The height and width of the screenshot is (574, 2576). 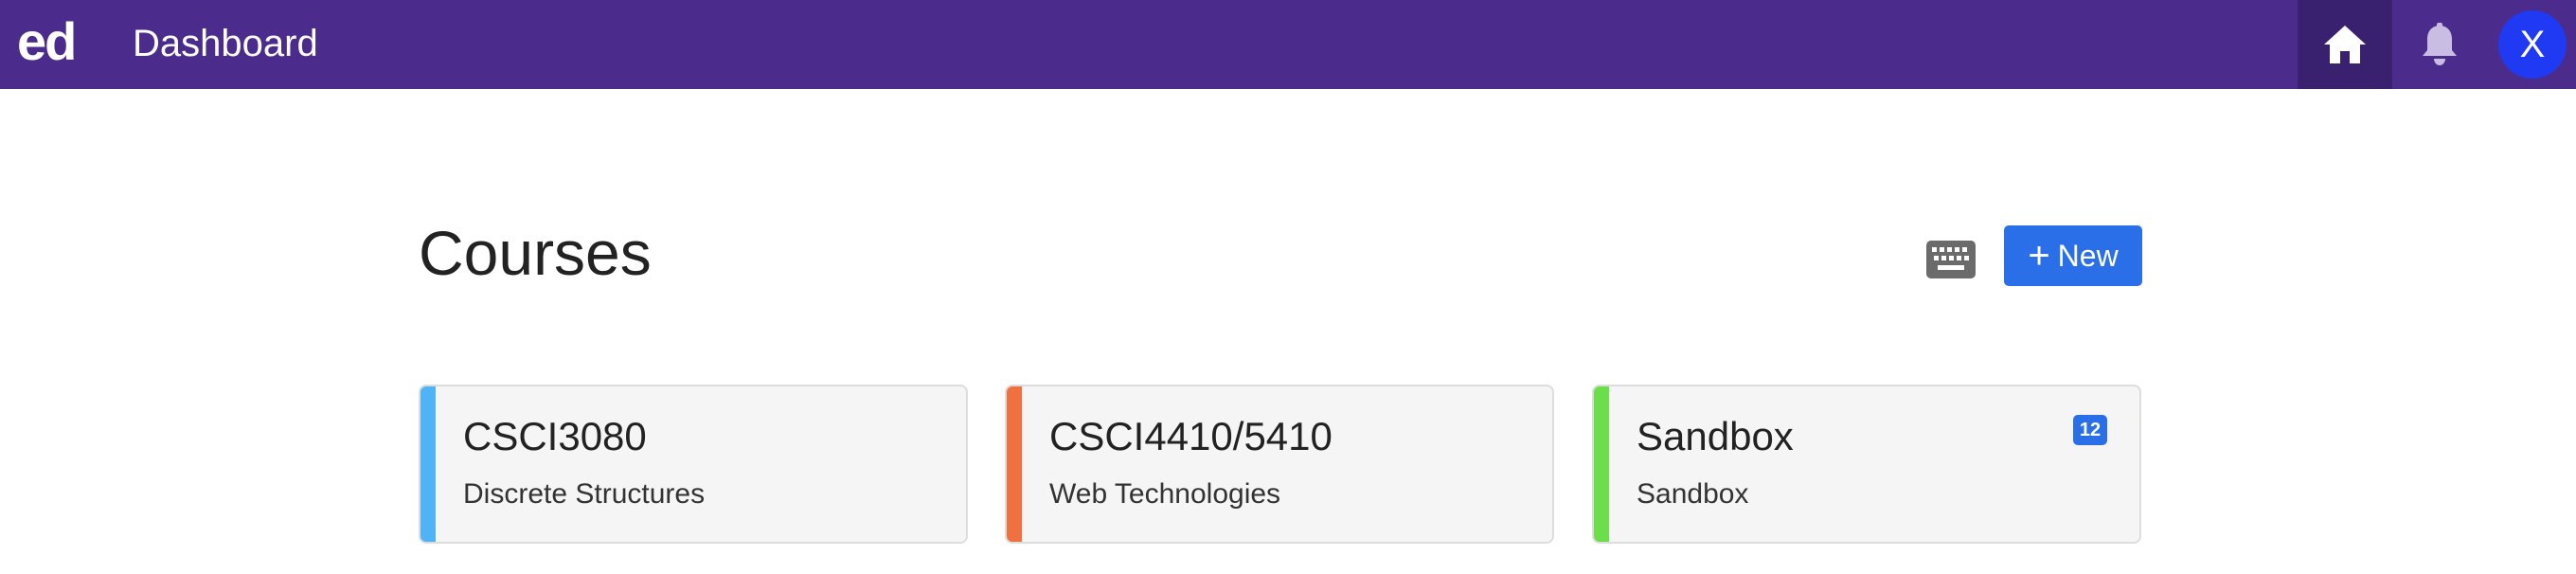 I want to click on bell-icon, so click(x=2440, y=44).